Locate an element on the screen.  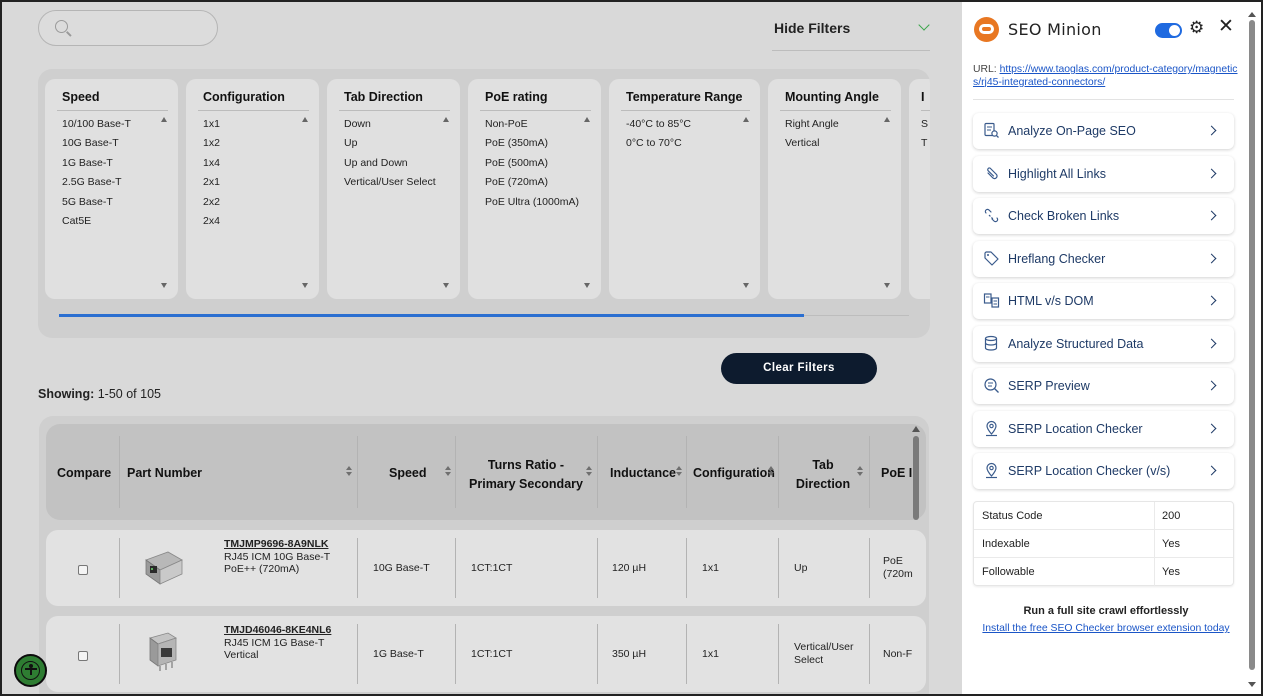
filter-option: T is located at coordinates (924, 146).